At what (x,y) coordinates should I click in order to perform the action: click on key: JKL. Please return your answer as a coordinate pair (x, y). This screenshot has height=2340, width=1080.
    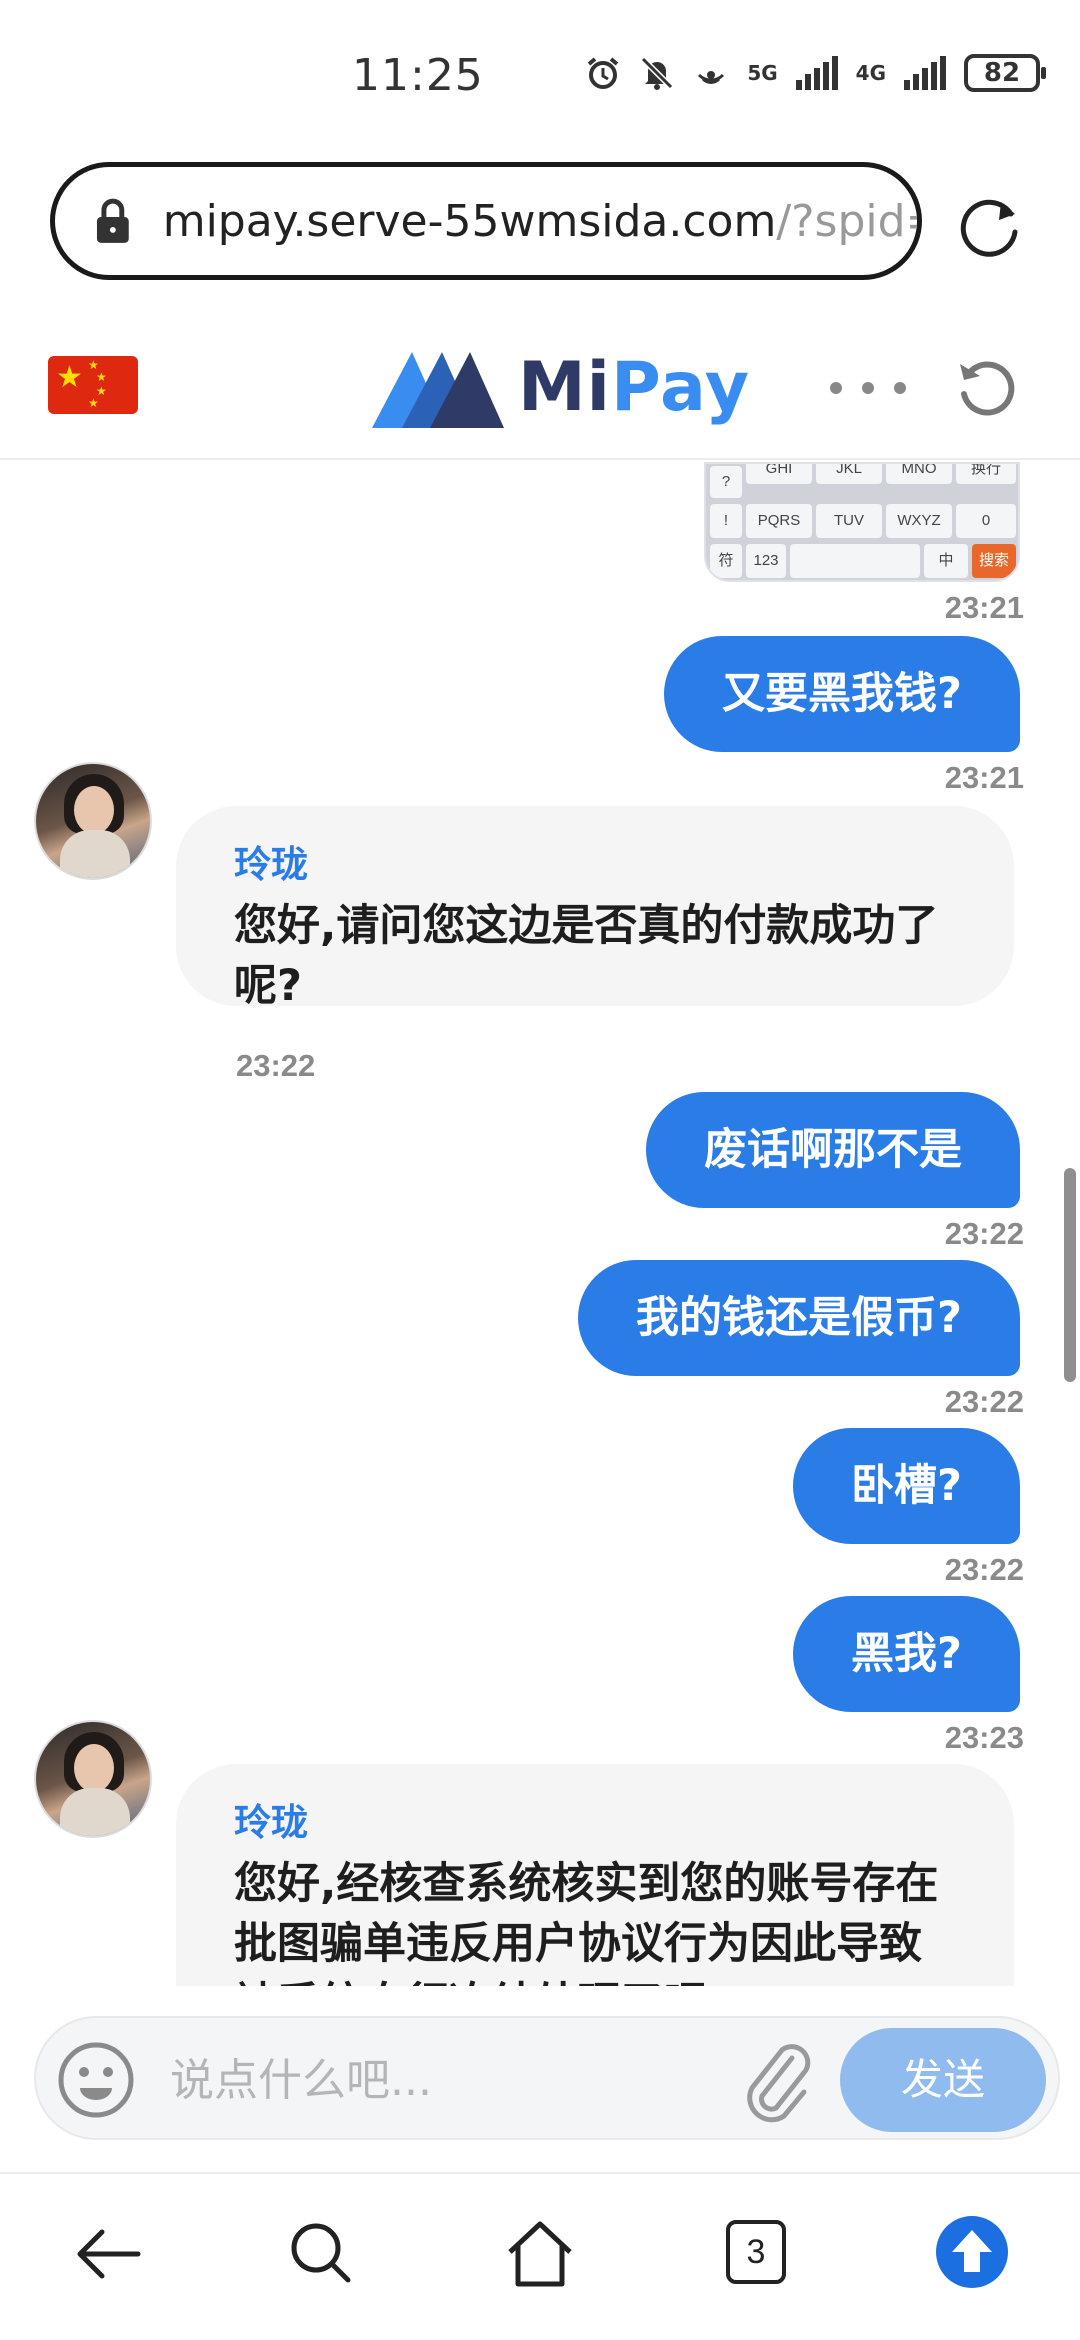
    Looking at the image, I should click on (849, 474).